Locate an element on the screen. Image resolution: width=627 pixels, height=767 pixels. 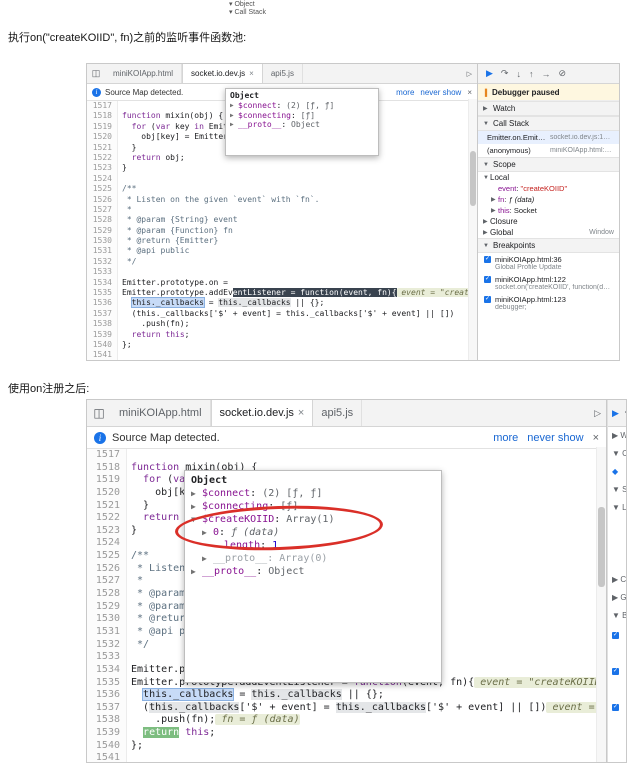
panel-fragment: ▶ C is located at coordinates (617, 580).